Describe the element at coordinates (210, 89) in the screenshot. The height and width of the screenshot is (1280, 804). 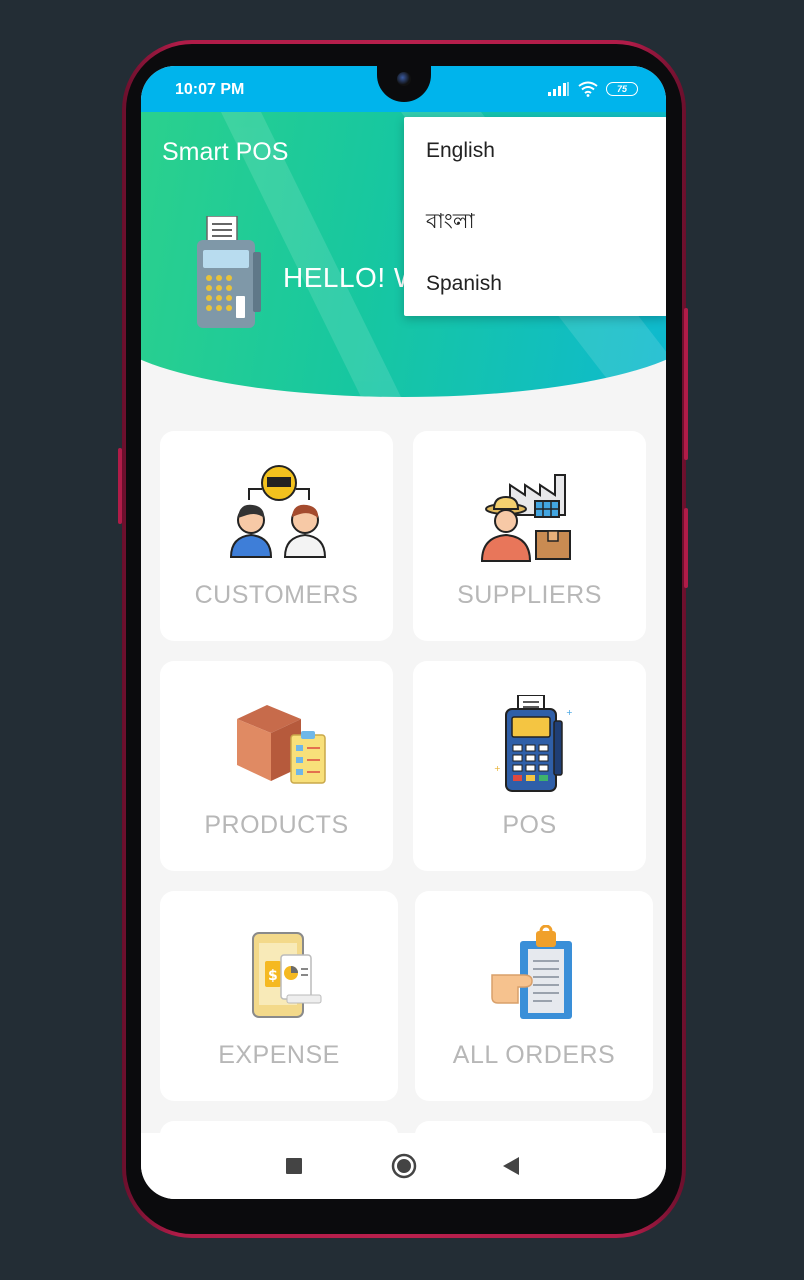
I see `status-time: 10:07 PM` at that location.